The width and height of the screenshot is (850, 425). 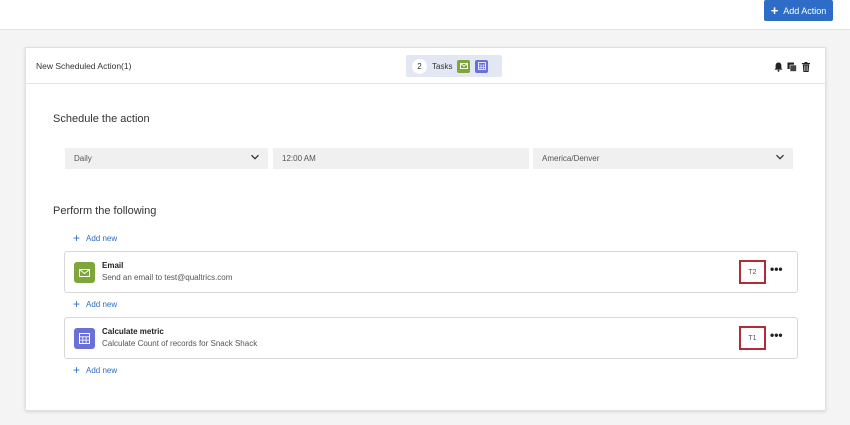 What do you see at coordinates (571, 158) in the screenshot?
I see `timezone-value: America/Denver` at bounding box center [571, 158].